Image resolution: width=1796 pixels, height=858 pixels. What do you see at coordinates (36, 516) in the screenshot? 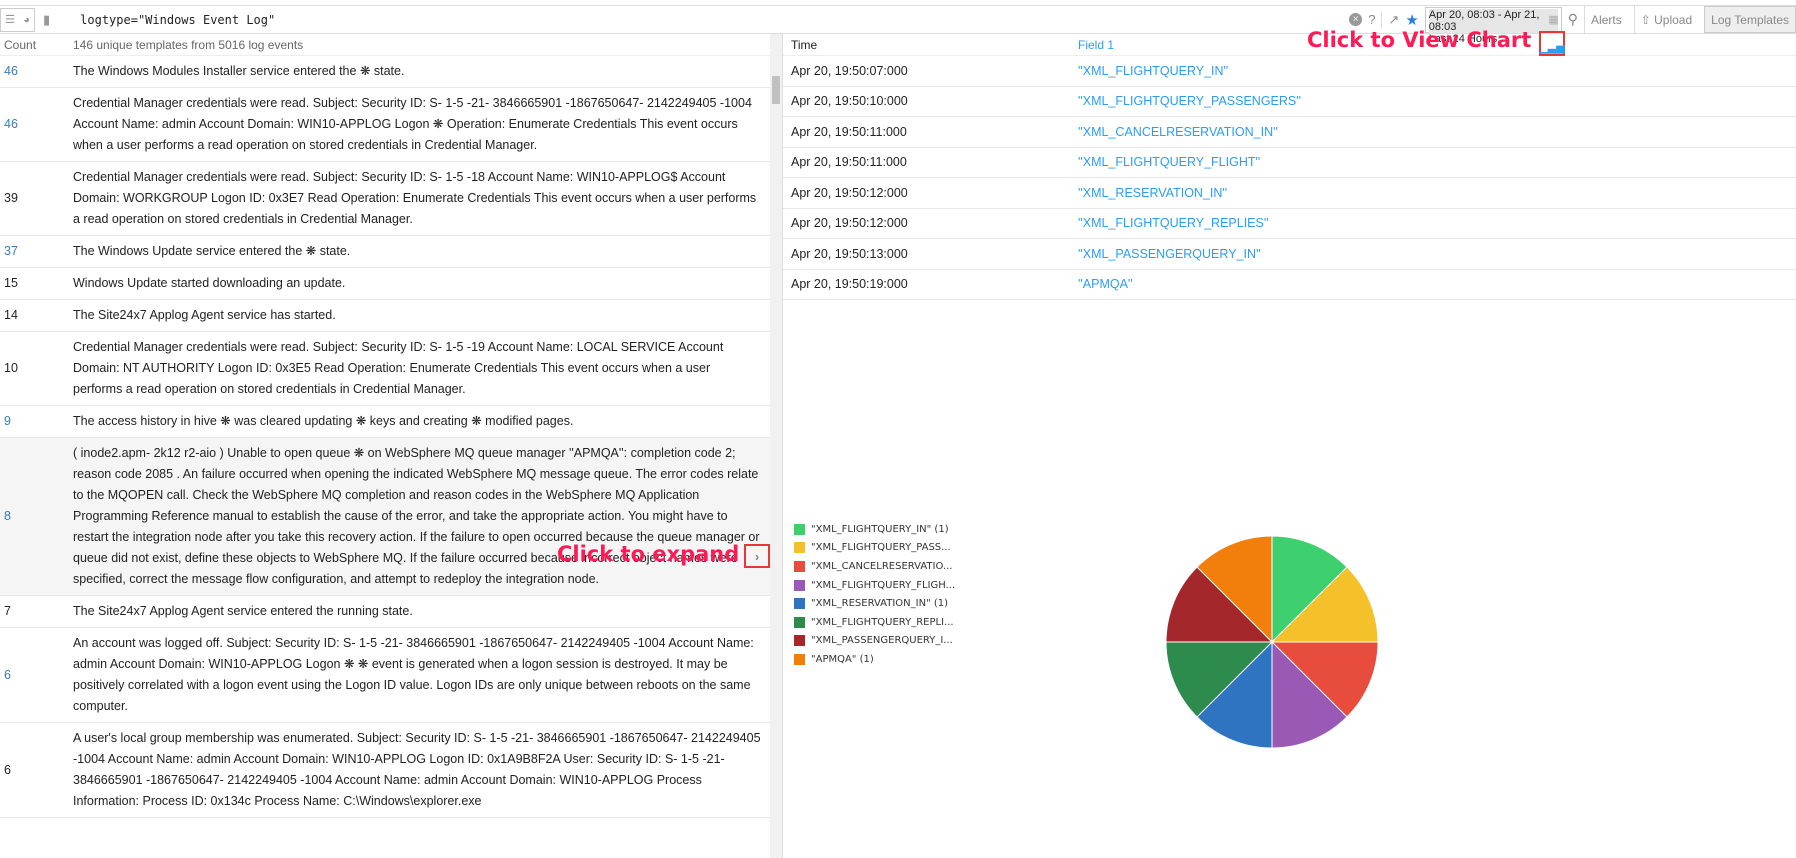
I see `template-count: 8` at bounding box center [36, 516].